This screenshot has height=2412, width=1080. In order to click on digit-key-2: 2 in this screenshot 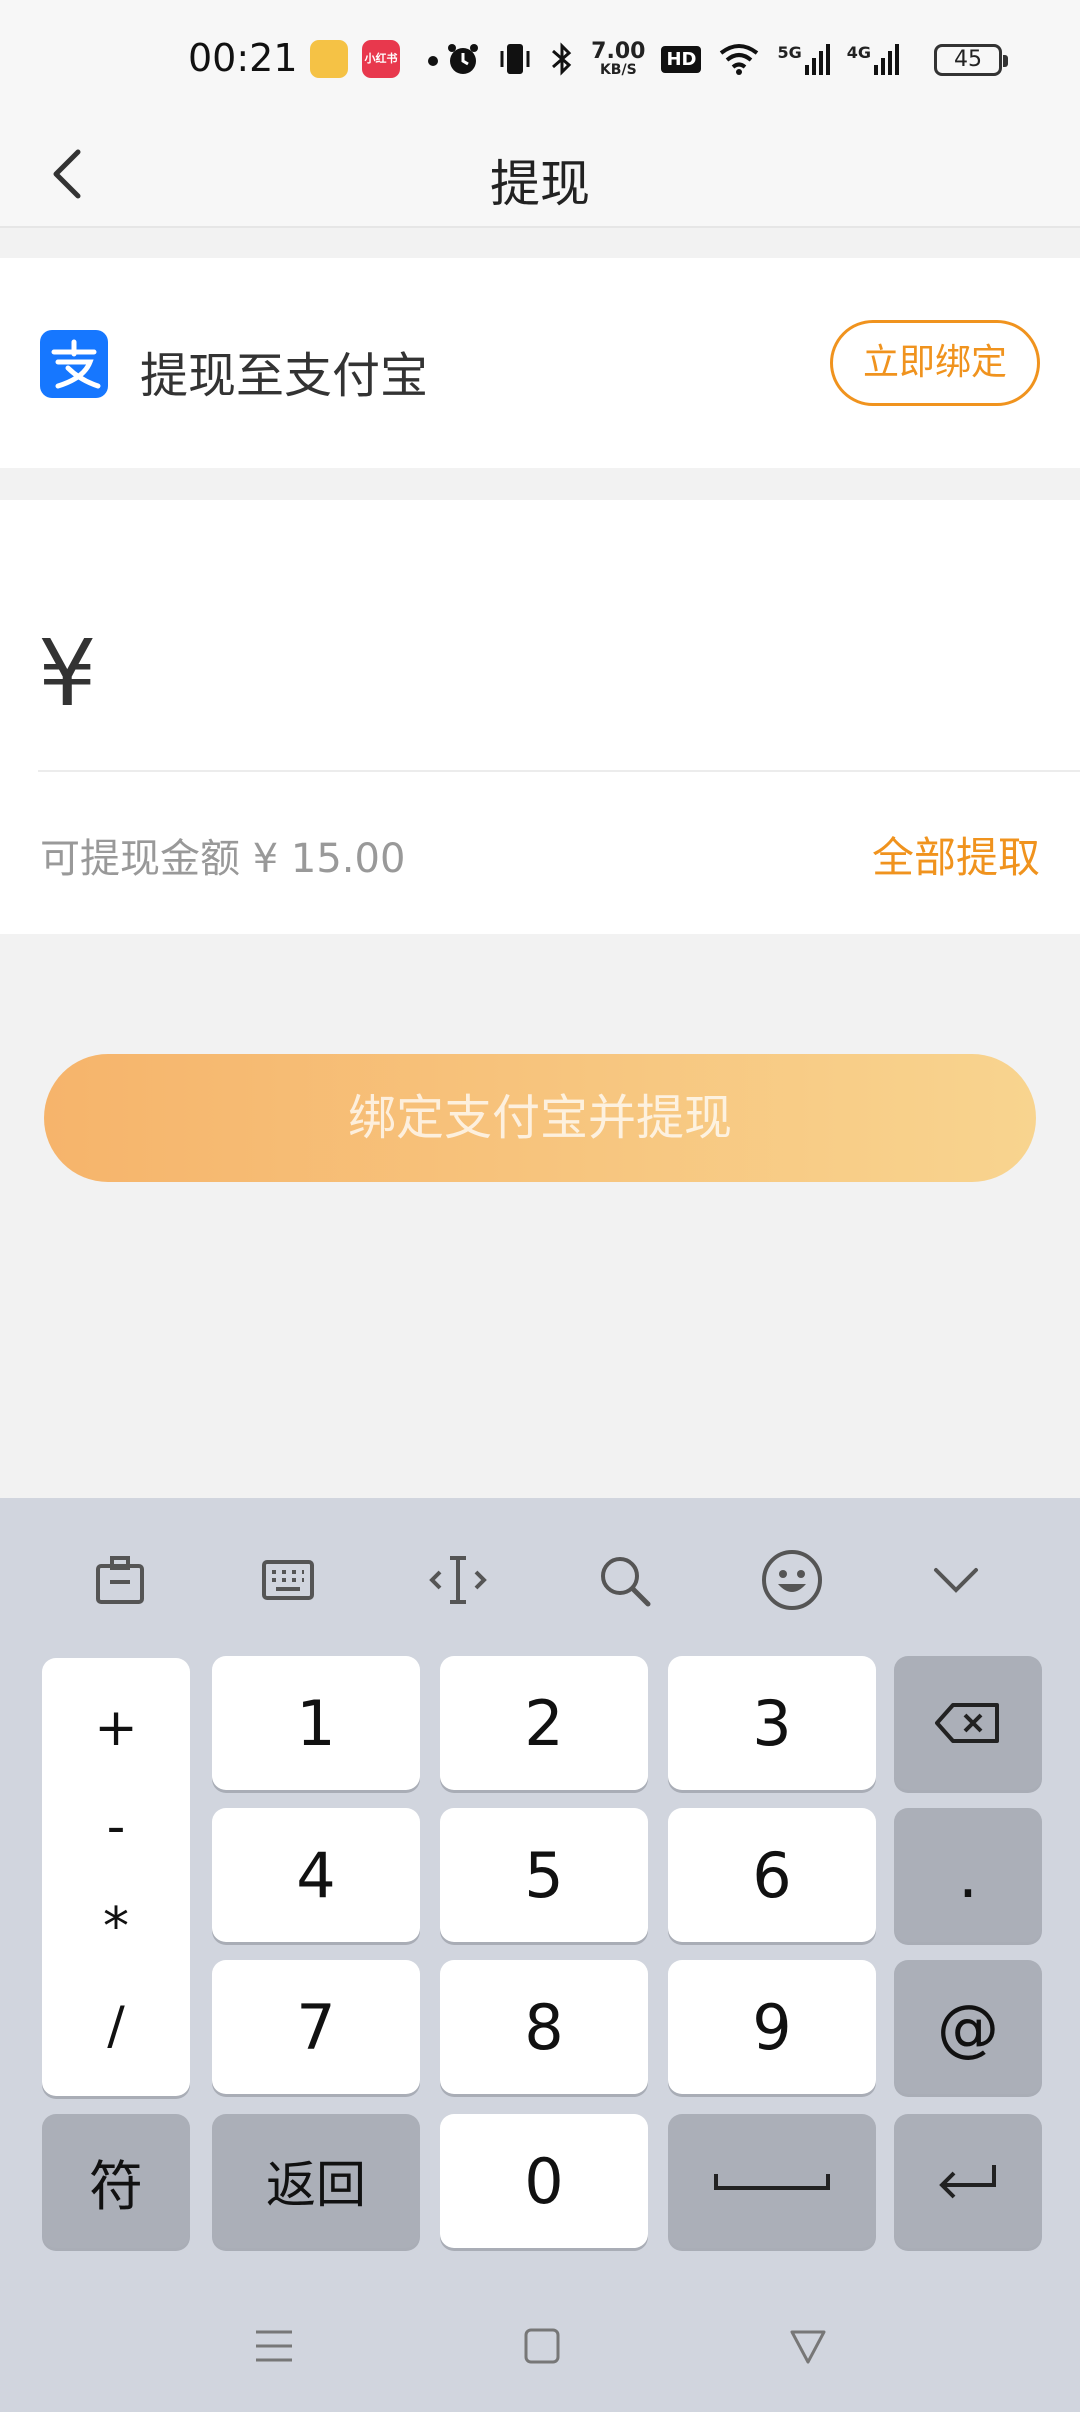, I will do `click(544, 1723)`.